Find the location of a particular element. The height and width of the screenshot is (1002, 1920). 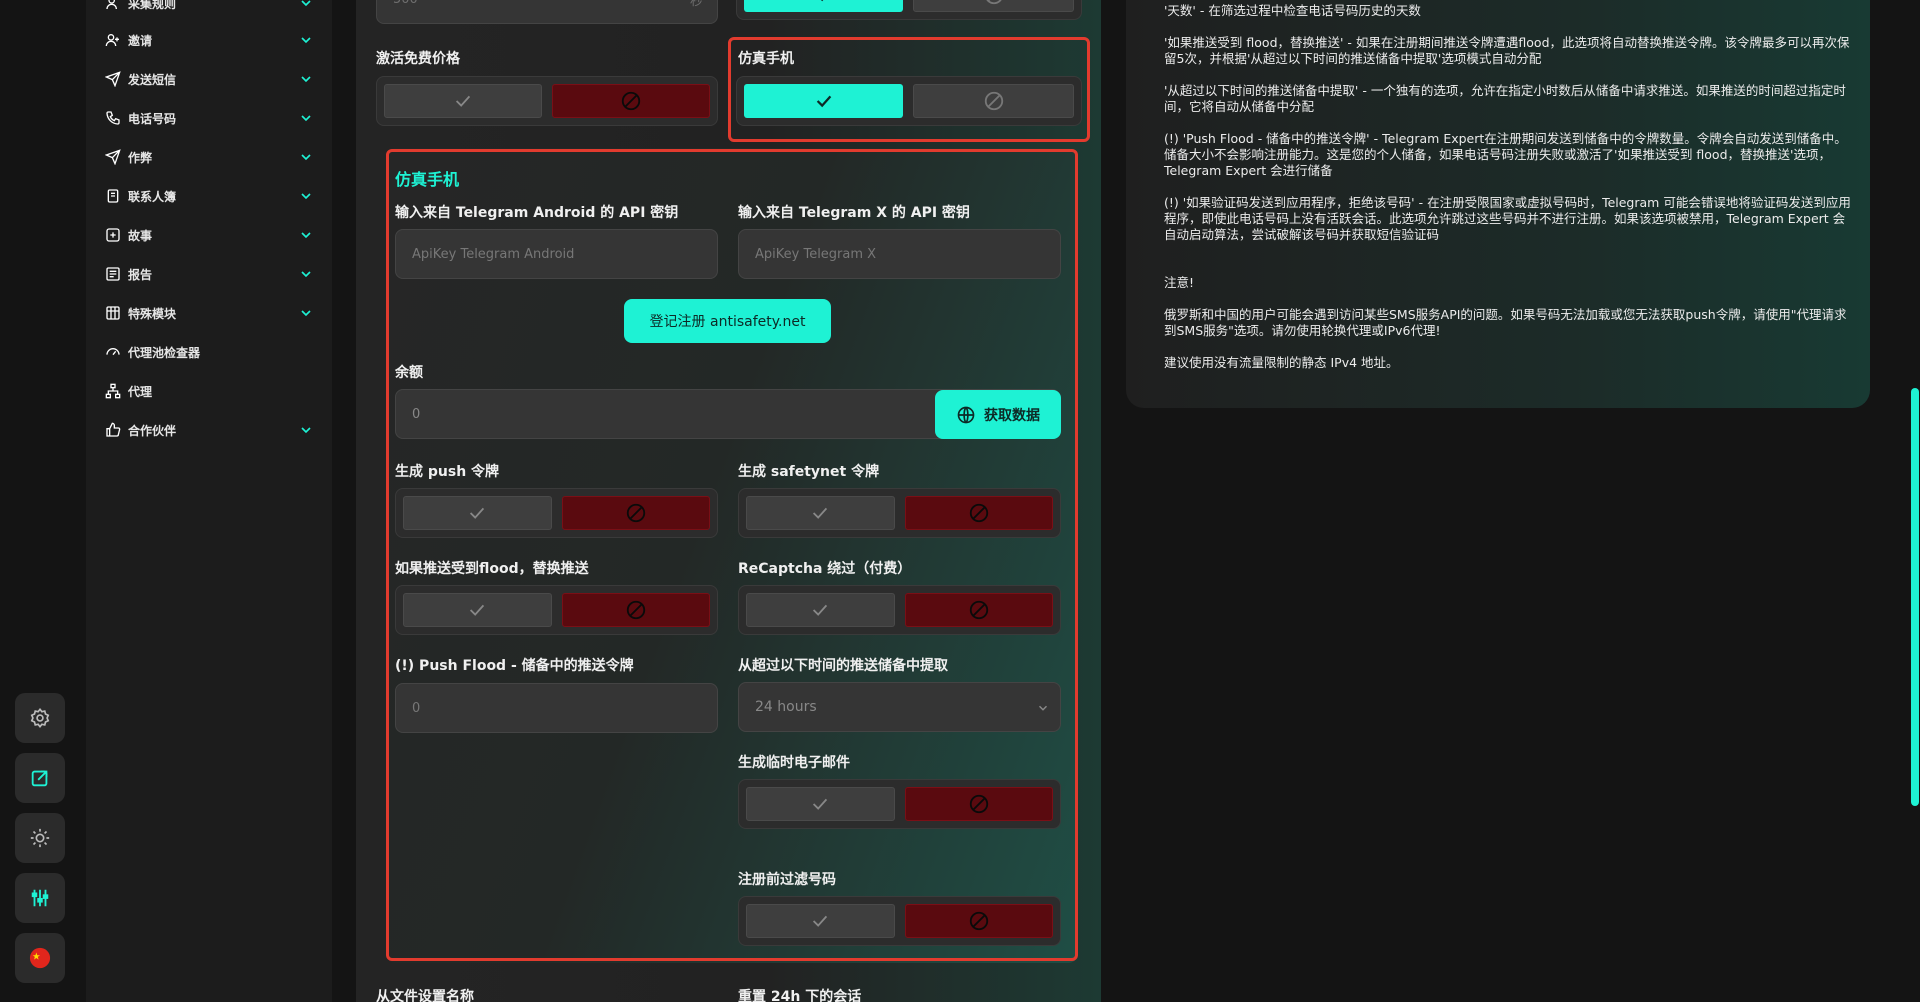

sidebar-item-send-sms: 发送短信 is located at coordinates (209, 79).